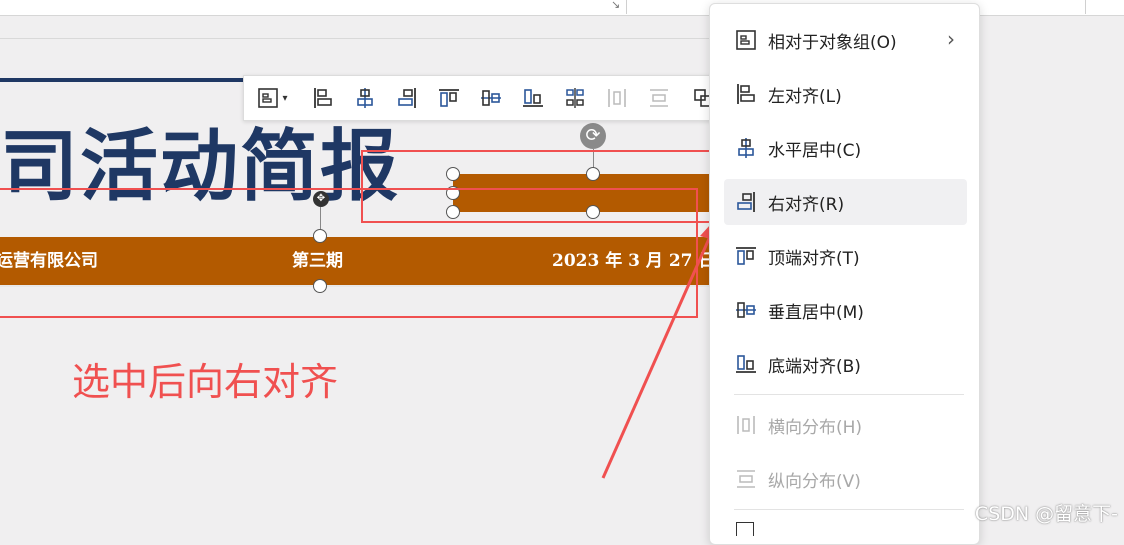  I want to click on menu-item-label: 左对齐(L), so click(805, 96).